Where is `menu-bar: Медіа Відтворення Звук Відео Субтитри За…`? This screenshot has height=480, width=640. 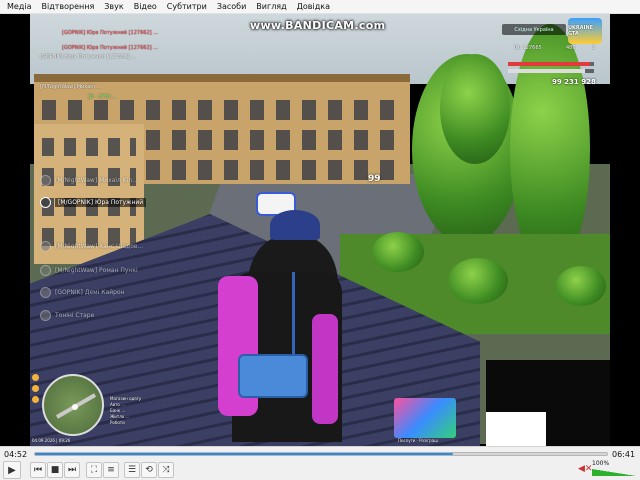
menu-bar: Медіа Відтворення Звук Відео Субтитри За… is located at coordinates (320, 7).